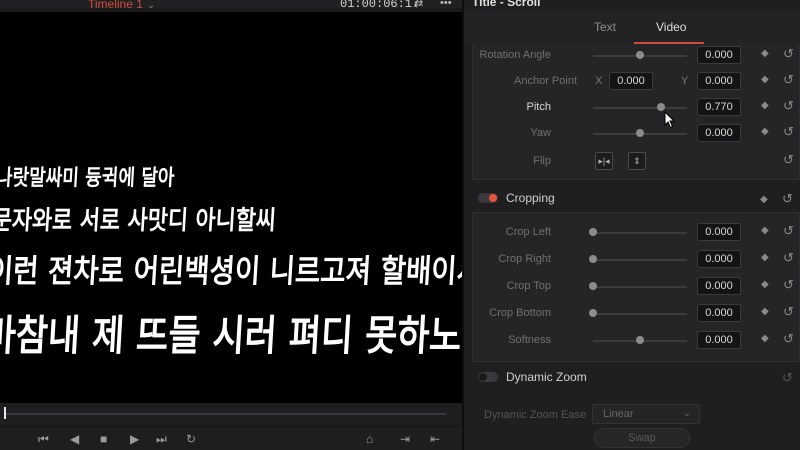 This screenshot has height=450, width=800. What do you see at coordinates (515, 55) in the screenshot?
I see `rotation-angle-label: Rotation Angle` at bounding box center [515, 55].